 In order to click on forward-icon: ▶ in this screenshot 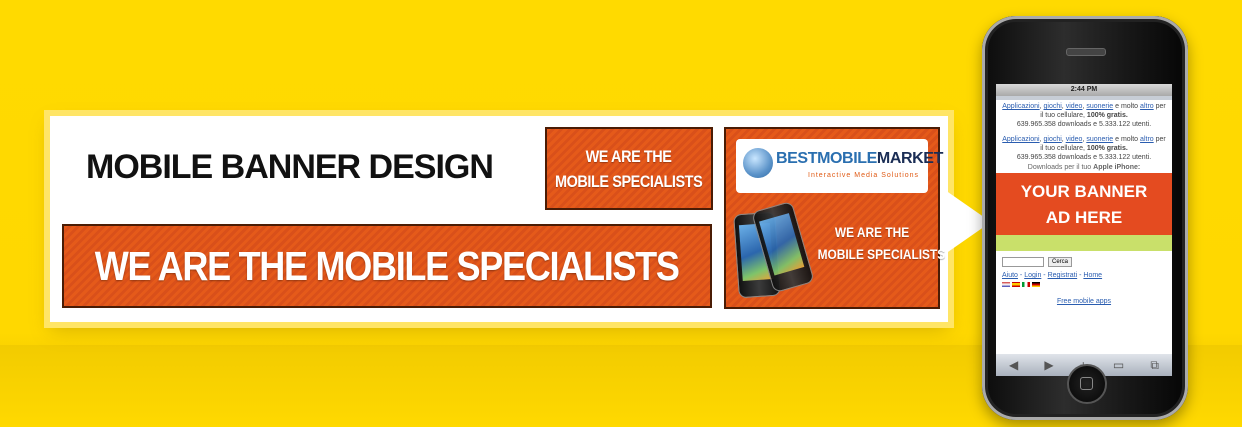, I will do `click(1048, 365)`.